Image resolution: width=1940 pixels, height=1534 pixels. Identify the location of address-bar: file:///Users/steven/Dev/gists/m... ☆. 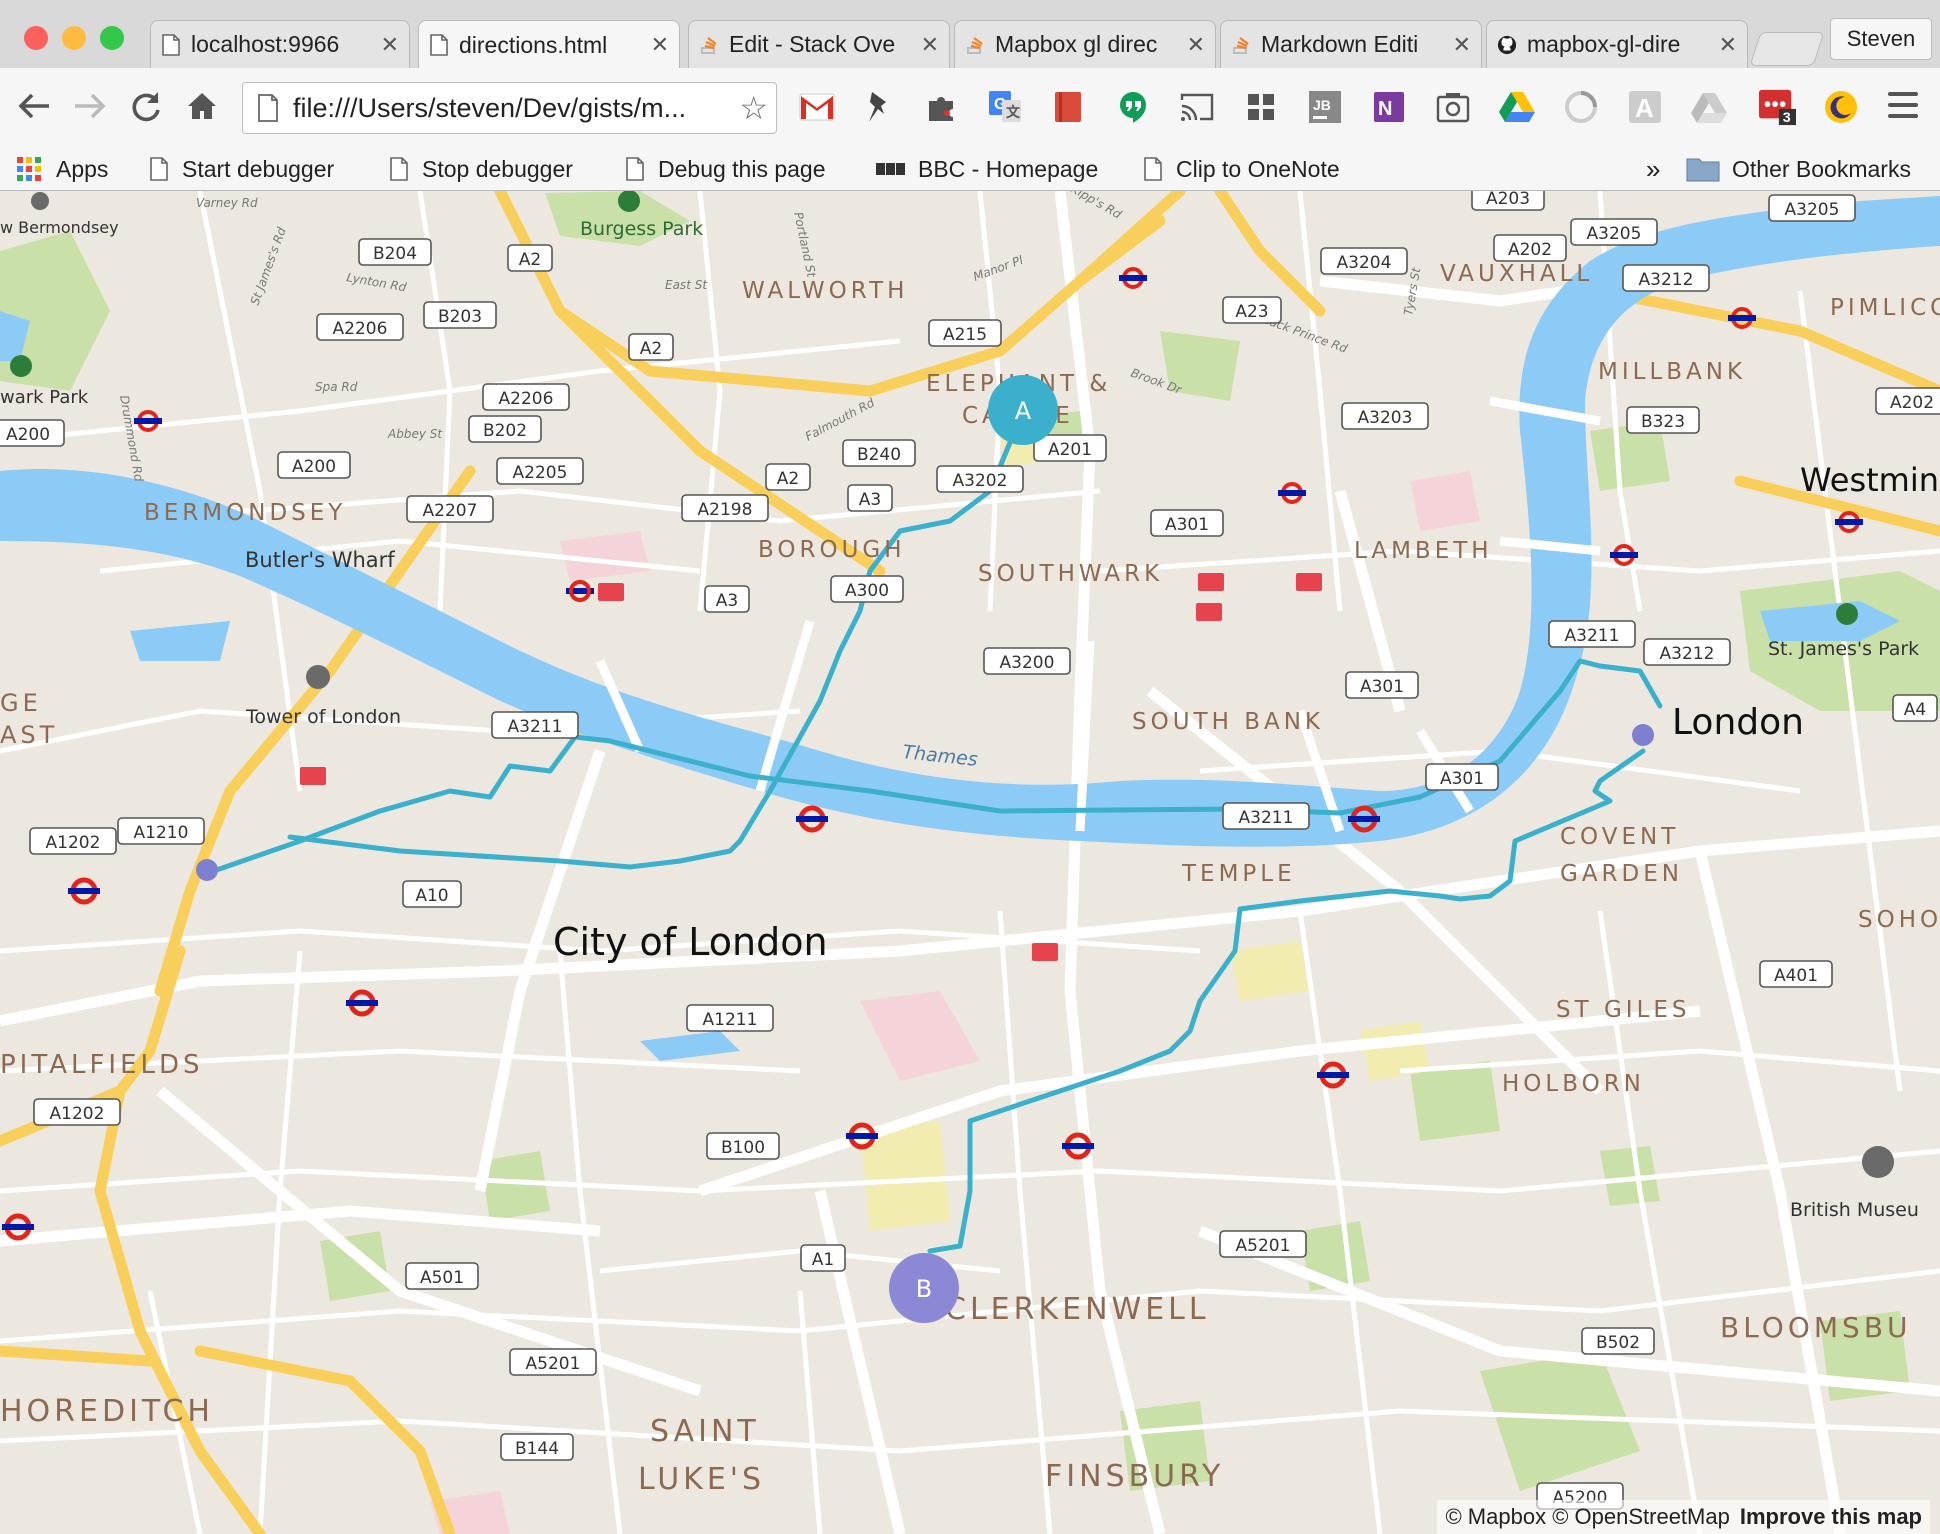
(509, 108).